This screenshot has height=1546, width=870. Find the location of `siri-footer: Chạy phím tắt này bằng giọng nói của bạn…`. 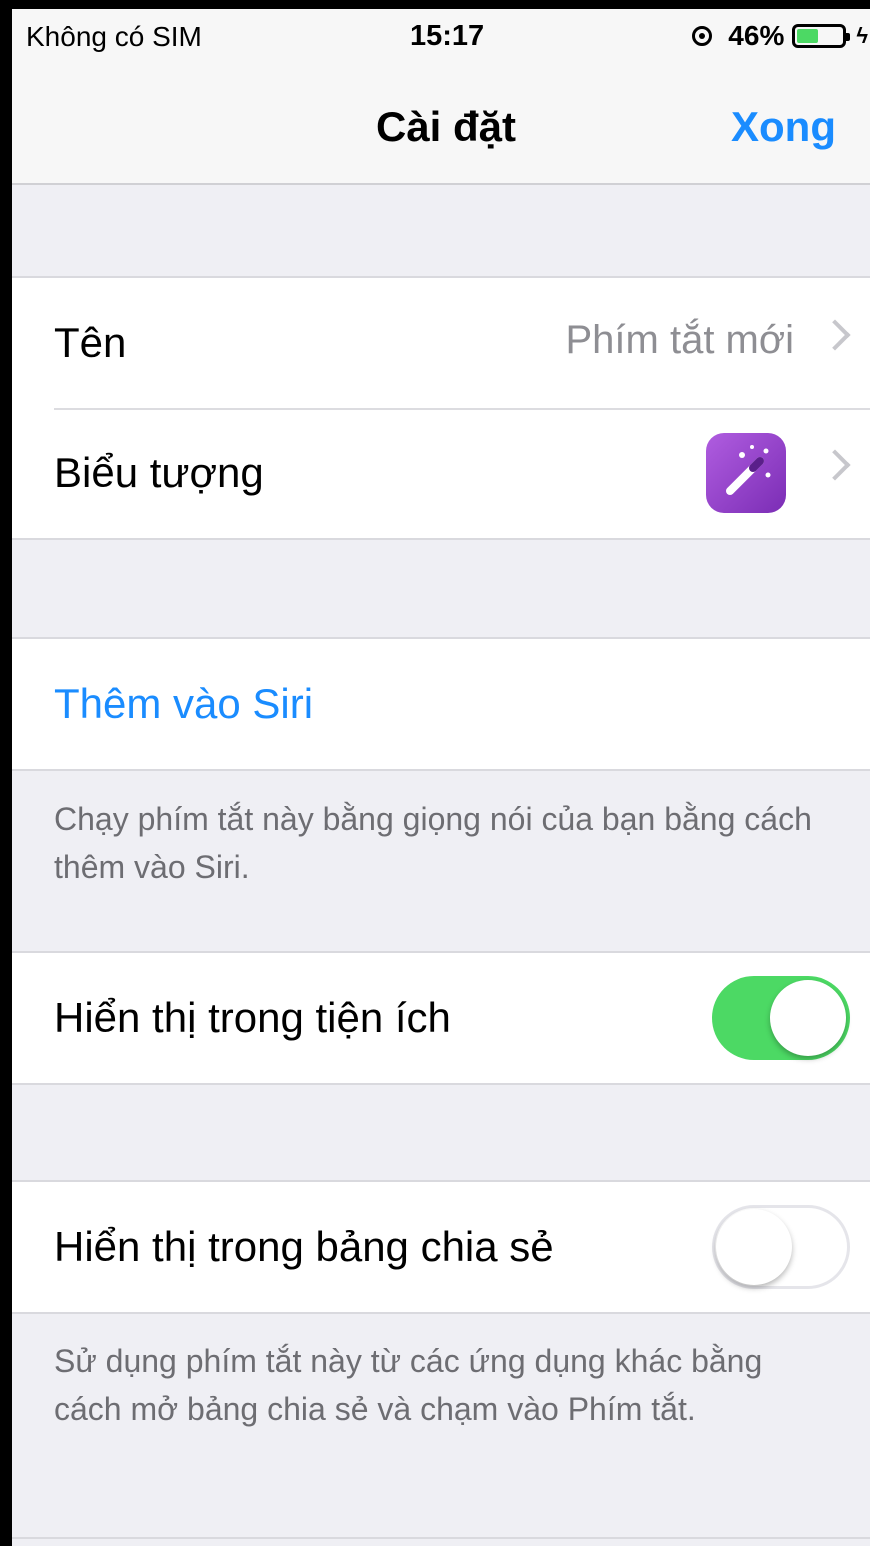

siri-footer: Chạy phím tắt này bằng giọng nói của bạn… is located at coordinates (433, 843).